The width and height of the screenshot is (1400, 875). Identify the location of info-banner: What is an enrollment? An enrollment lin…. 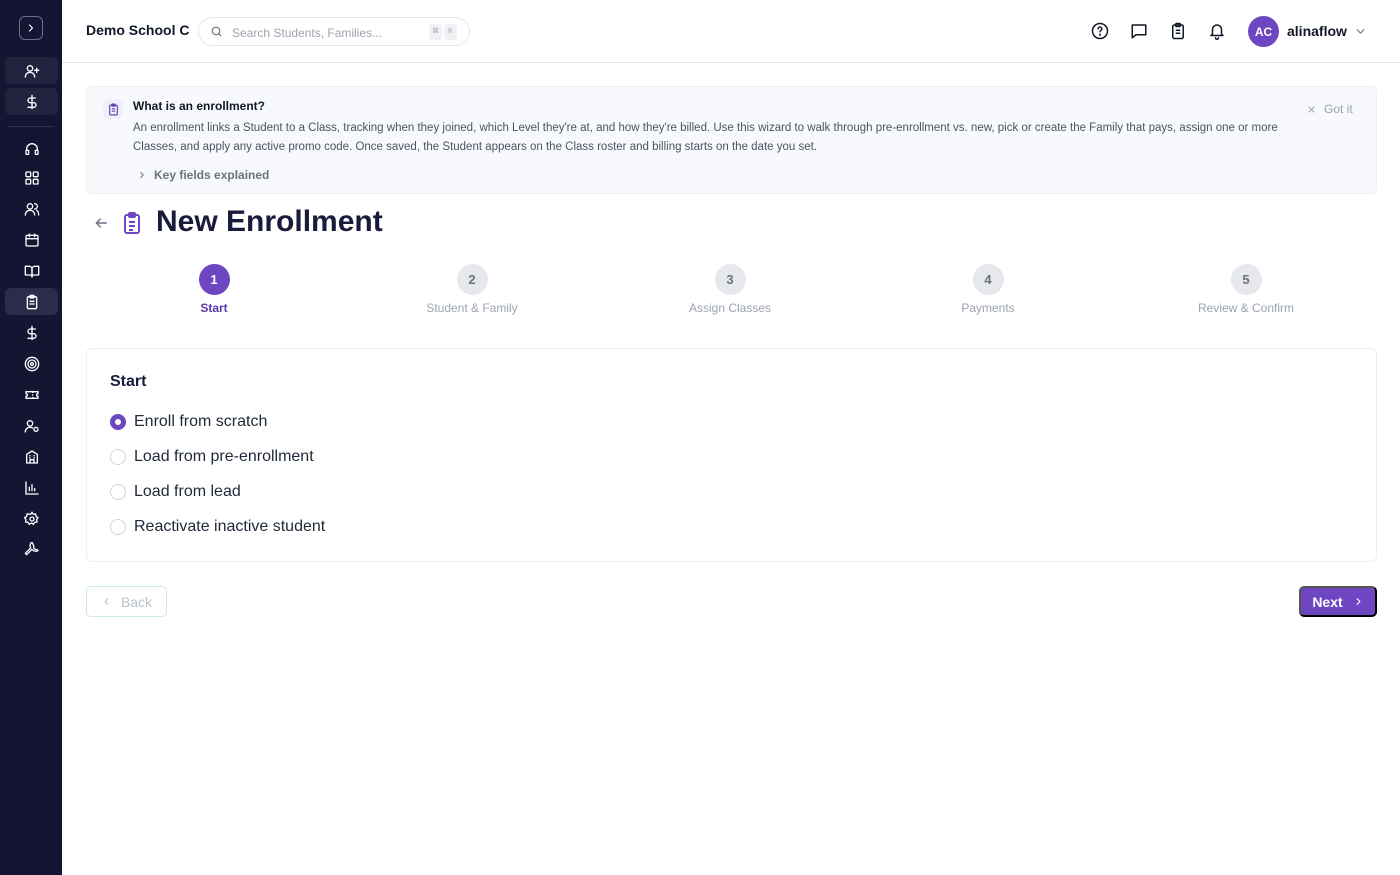
(731, 140).